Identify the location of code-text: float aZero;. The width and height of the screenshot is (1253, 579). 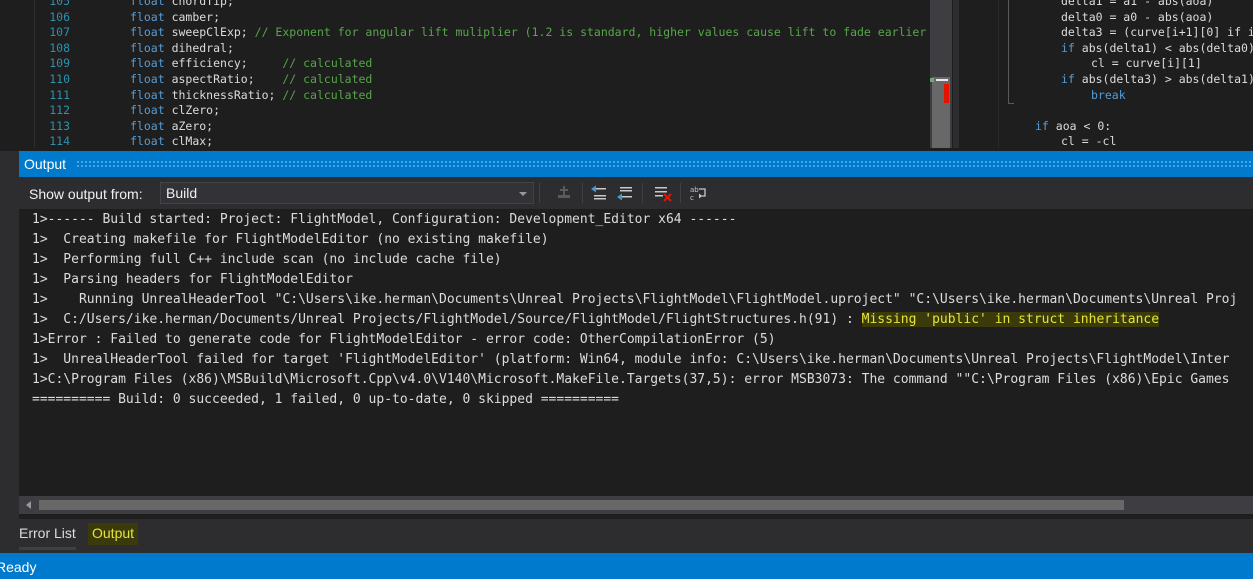
(171, 127).